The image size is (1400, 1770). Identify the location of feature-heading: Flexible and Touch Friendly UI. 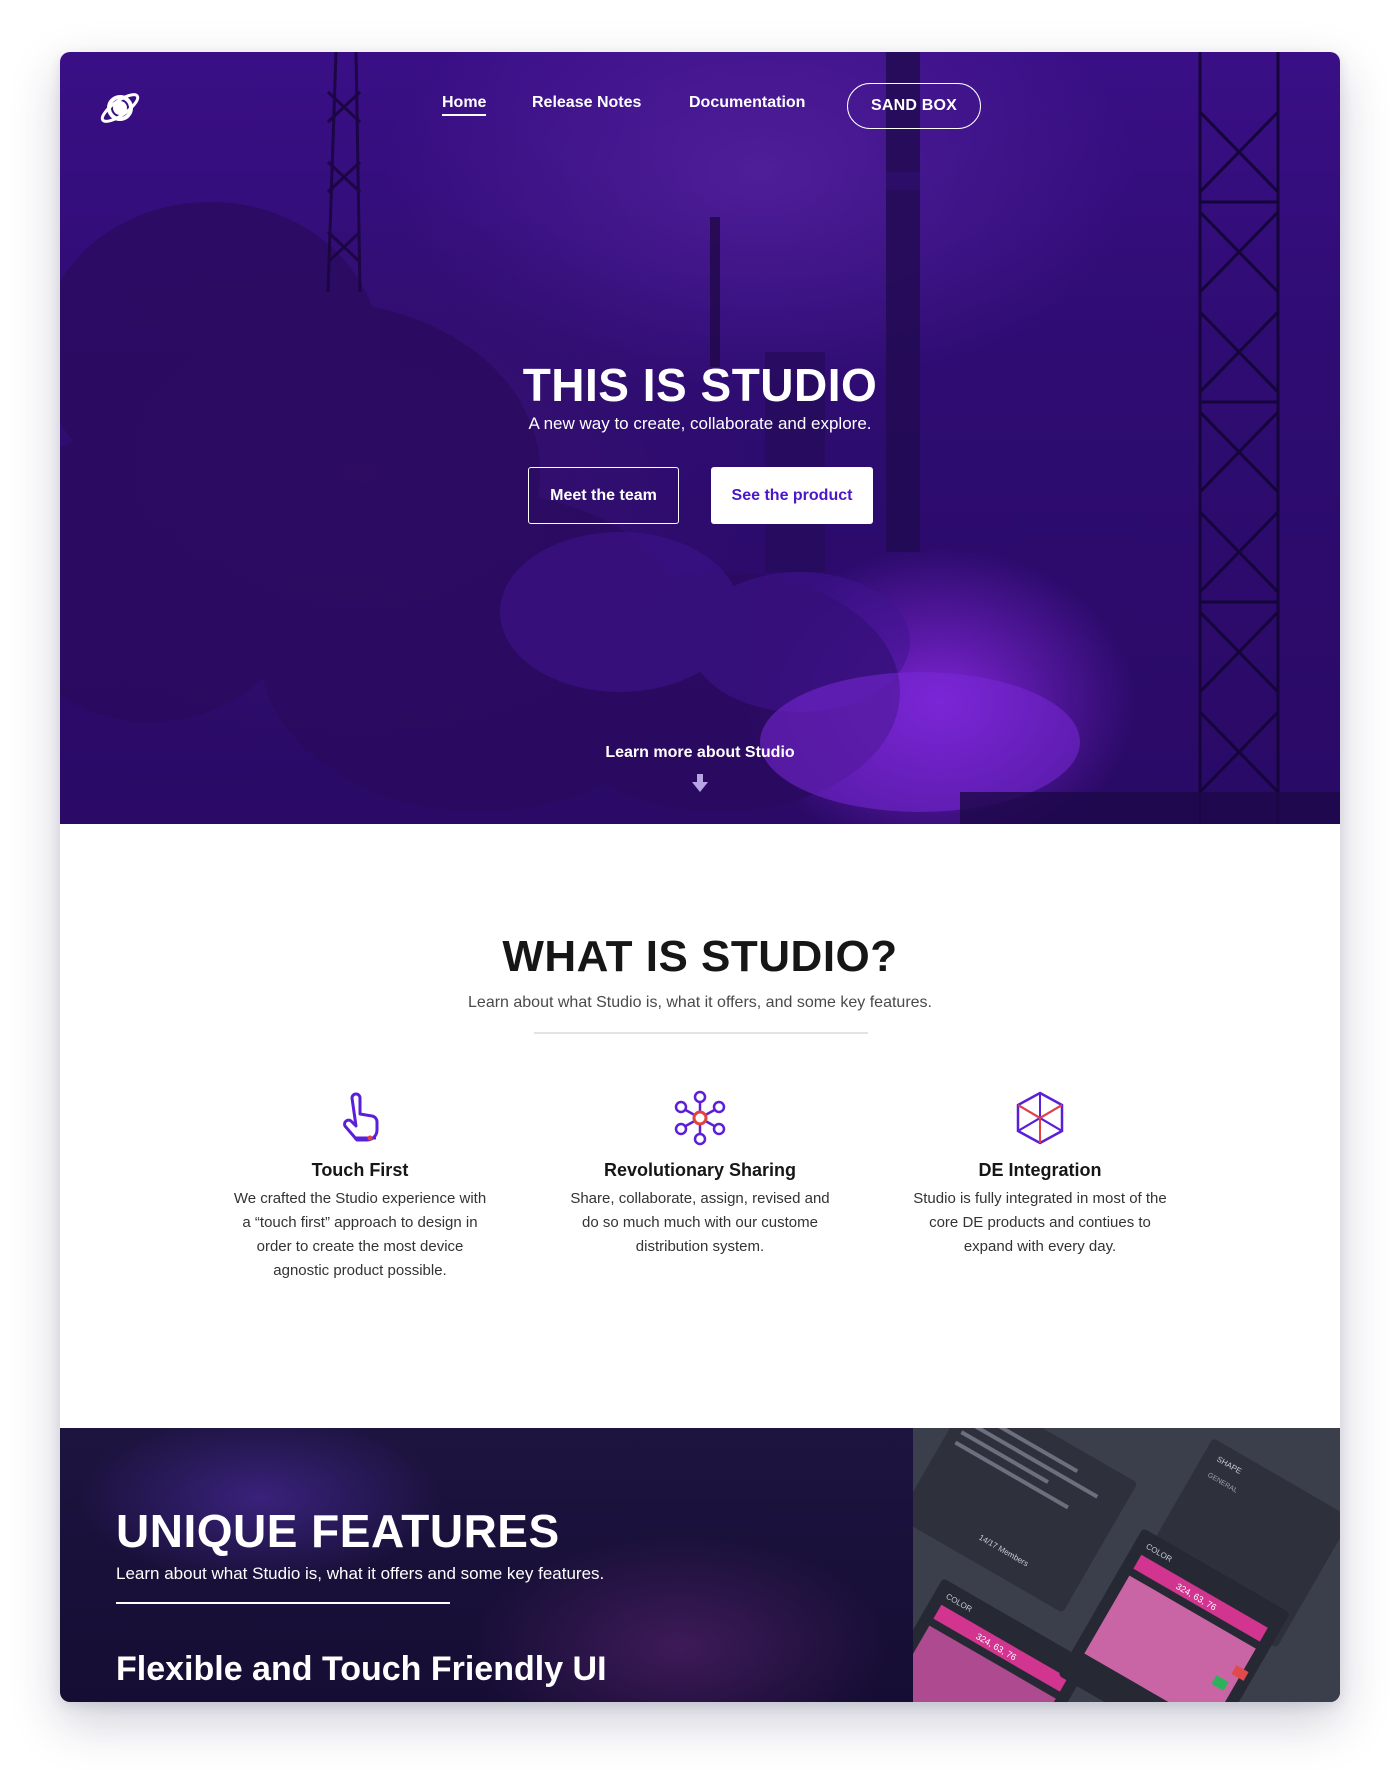
(361, 1669).